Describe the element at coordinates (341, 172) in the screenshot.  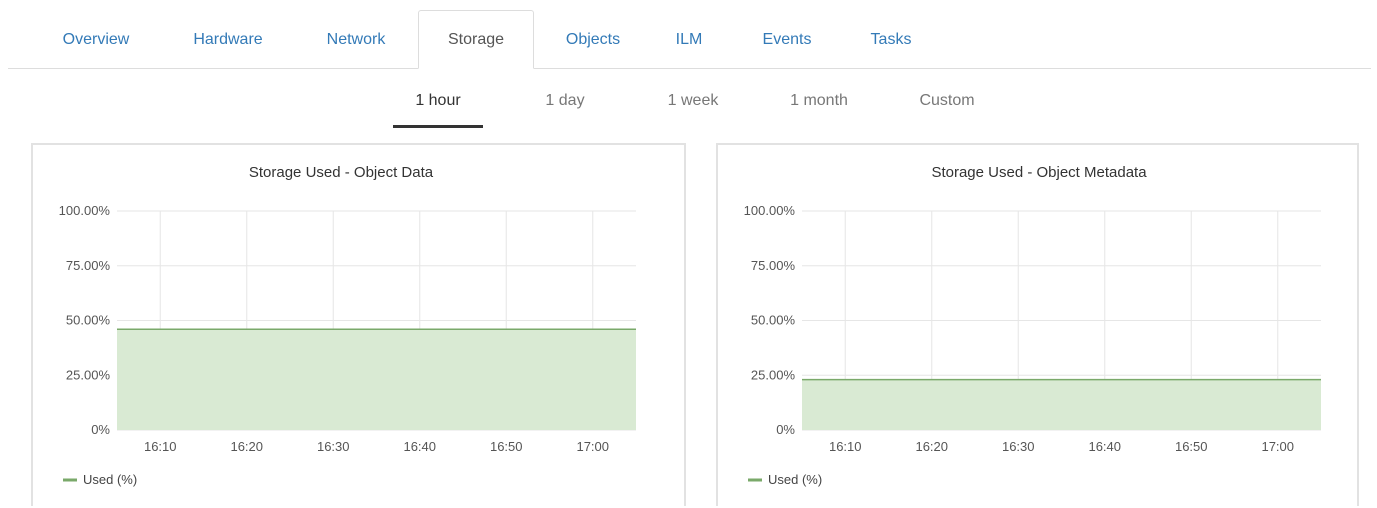
I see `chart-title: Storage Used - Object Data` at that location.